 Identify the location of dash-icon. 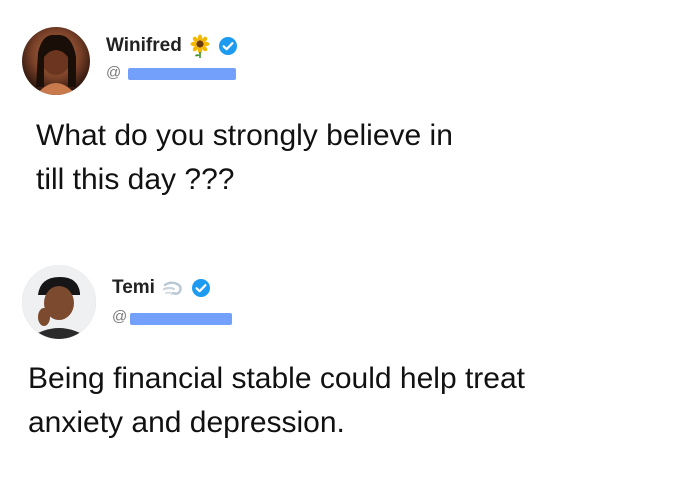
(173, 288).